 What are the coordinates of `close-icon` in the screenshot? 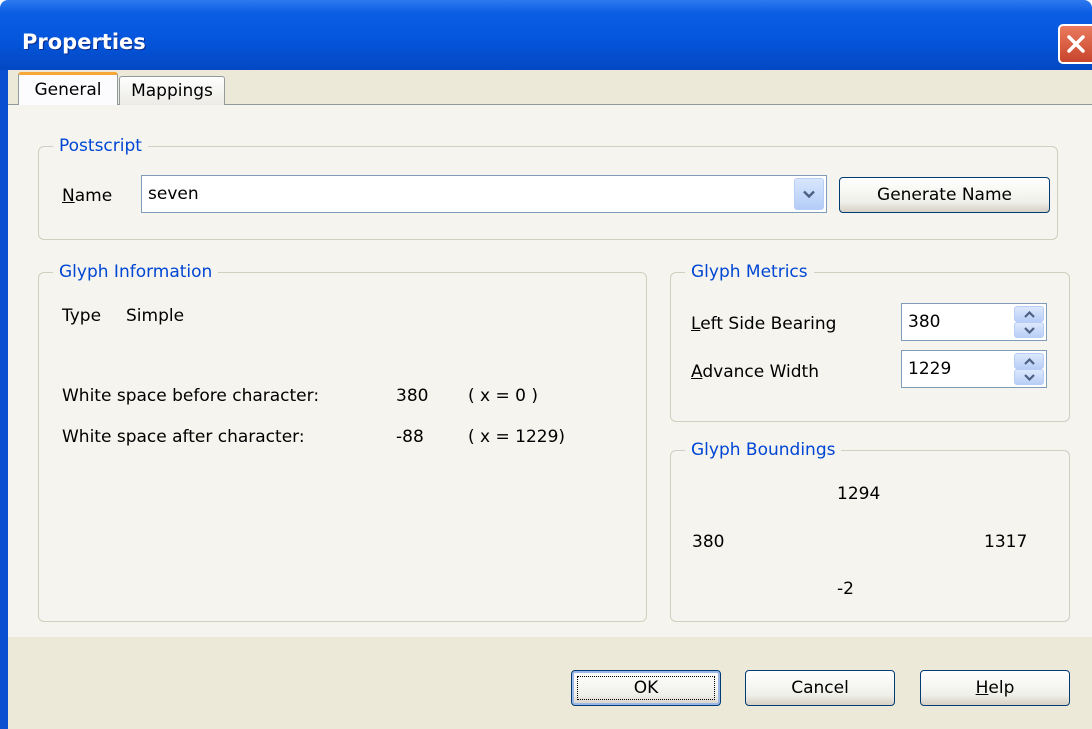 It's located at (1076, 44).